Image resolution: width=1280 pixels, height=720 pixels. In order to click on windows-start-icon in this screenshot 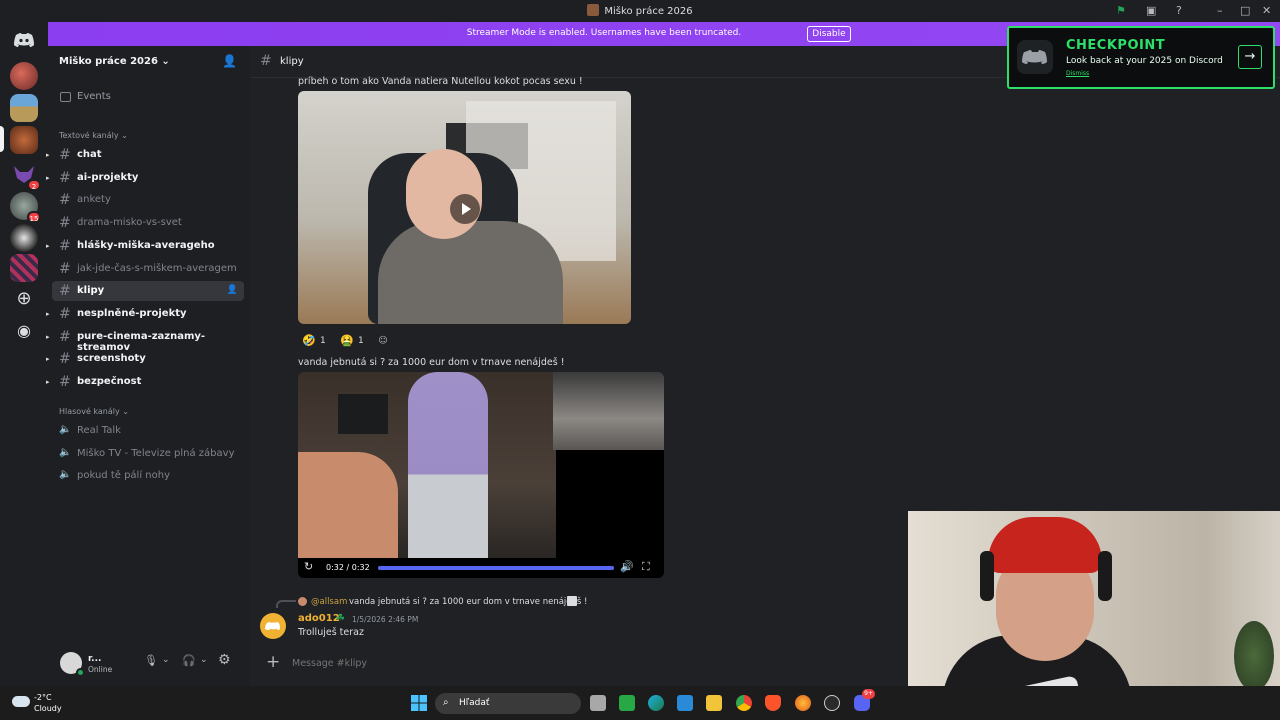, I will do `click(419, 703)`.